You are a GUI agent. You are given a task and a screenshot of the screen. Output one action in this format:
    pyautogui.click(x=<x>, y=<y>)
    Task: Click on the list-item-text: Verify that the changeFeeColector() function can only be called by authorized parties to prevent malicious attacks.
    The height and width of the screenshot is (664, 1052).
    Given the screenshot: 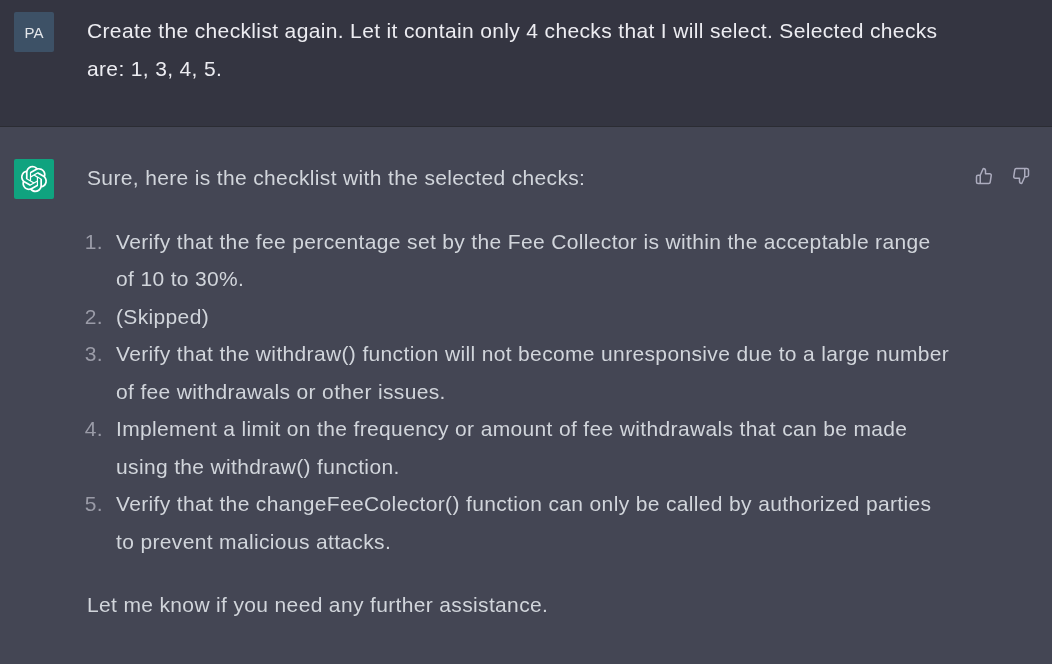 What is the action you would take?
    pyautogui.click(x=524, y=523)
    